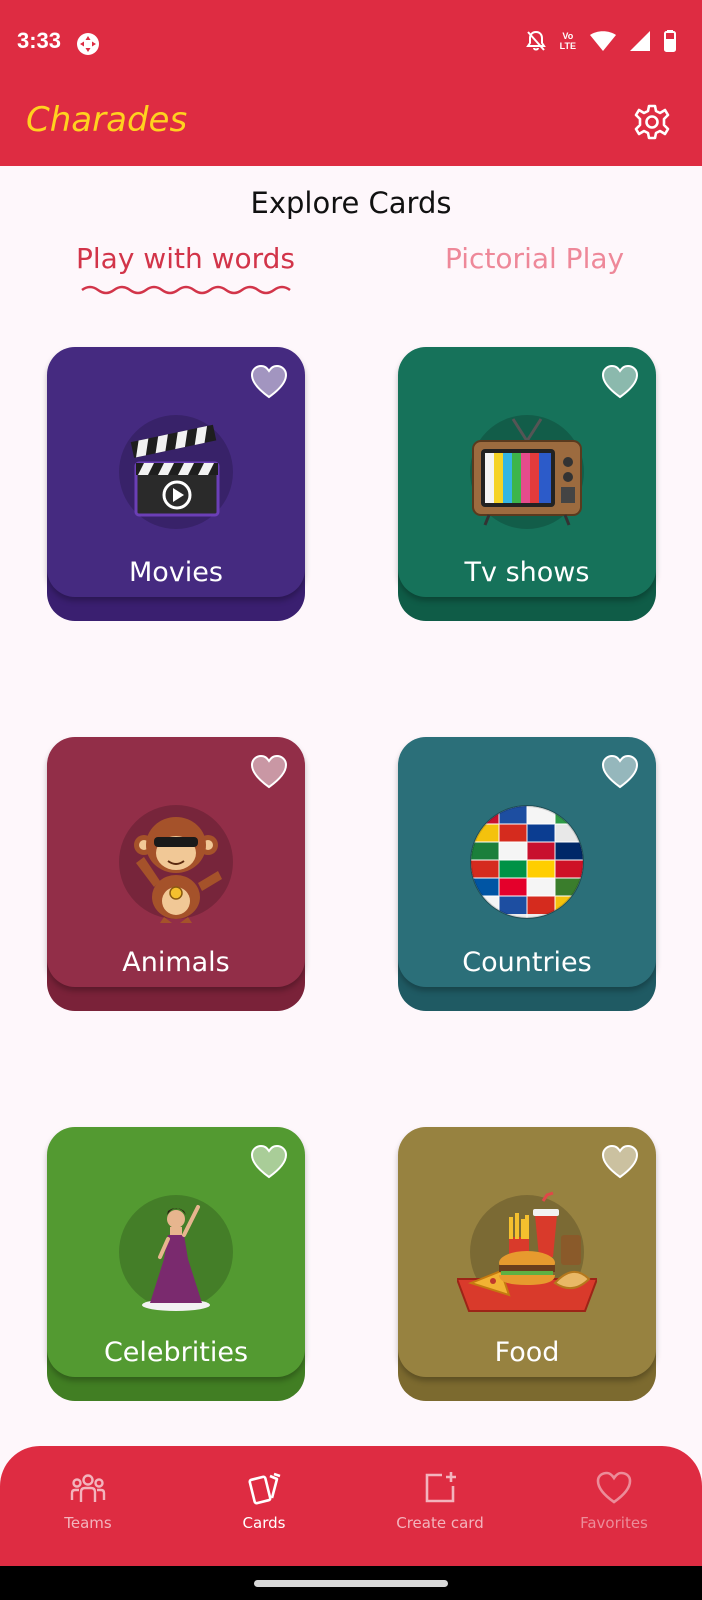 The height and width of the screenshot is (1600, 702). I want to click on home-gesture-handle, so click(351, 1583).